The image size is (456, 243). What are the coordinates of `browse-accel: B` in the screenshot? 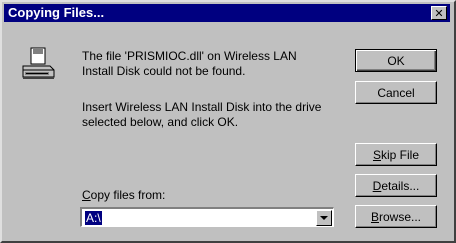 It's located at (374, 216).